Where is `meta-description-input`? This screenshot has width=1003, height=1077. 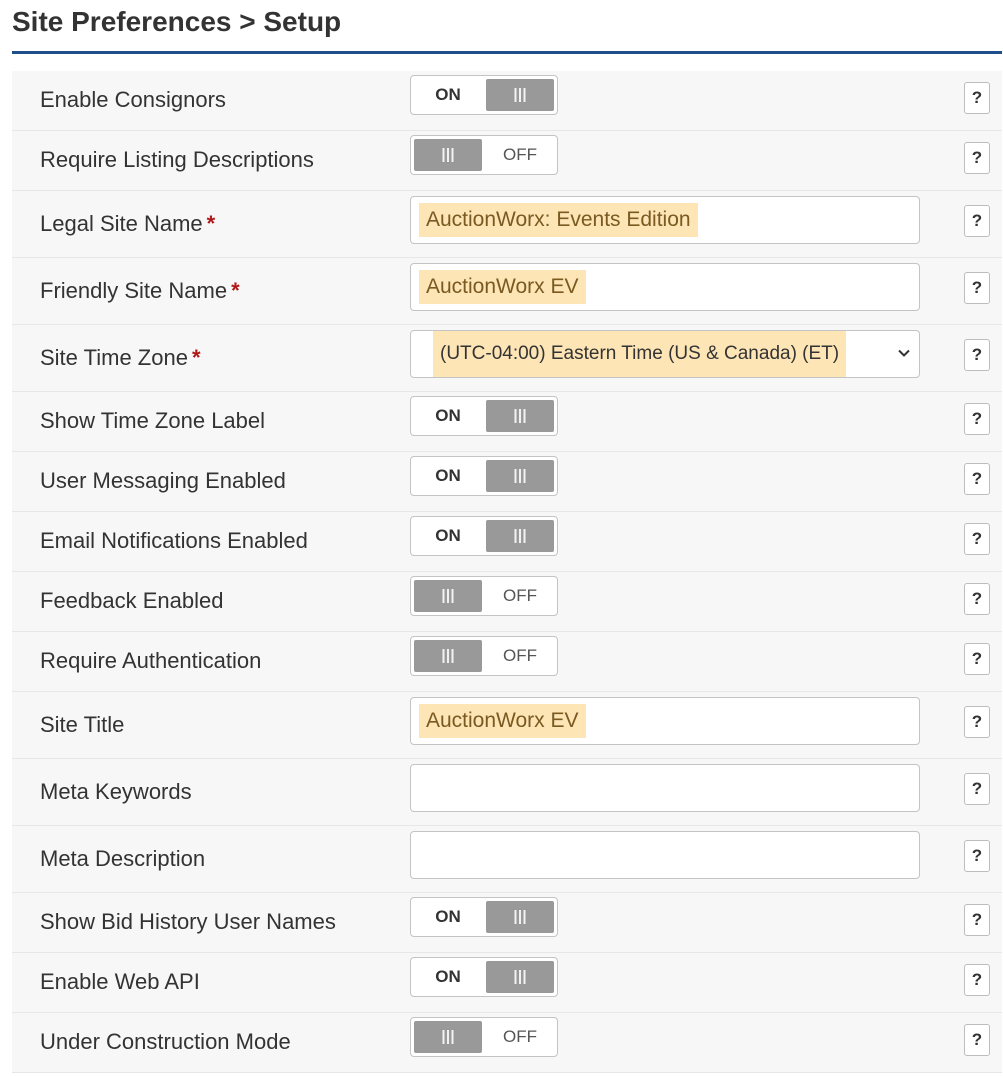 meta-description-input is located at coordinates (665, 855).